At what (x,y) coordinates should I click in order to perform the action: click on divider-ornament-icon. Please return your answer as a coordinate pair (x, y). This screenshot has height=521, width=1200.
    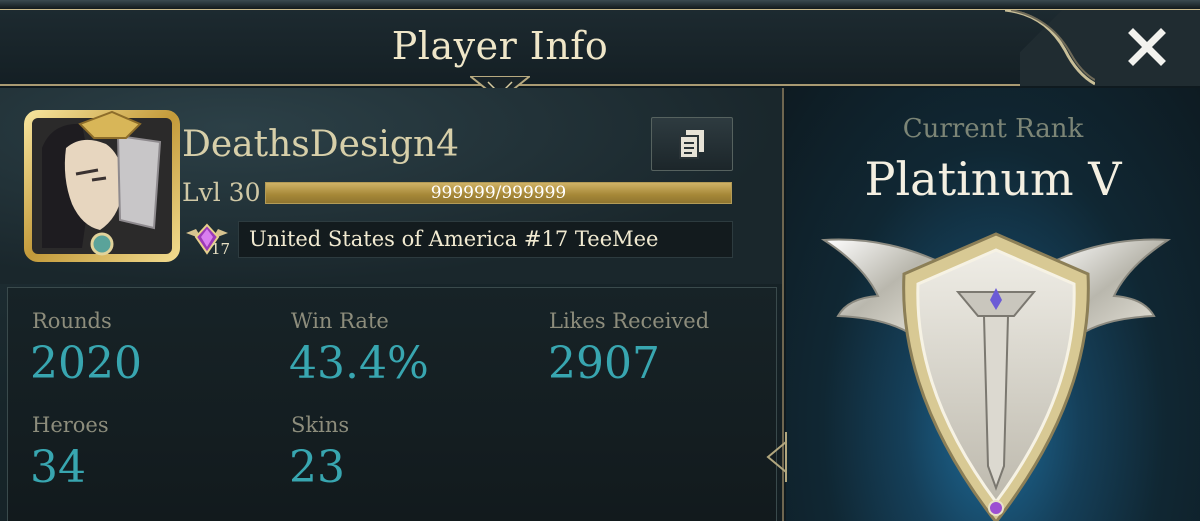
    Looking at the image, I should click on (776, 457).